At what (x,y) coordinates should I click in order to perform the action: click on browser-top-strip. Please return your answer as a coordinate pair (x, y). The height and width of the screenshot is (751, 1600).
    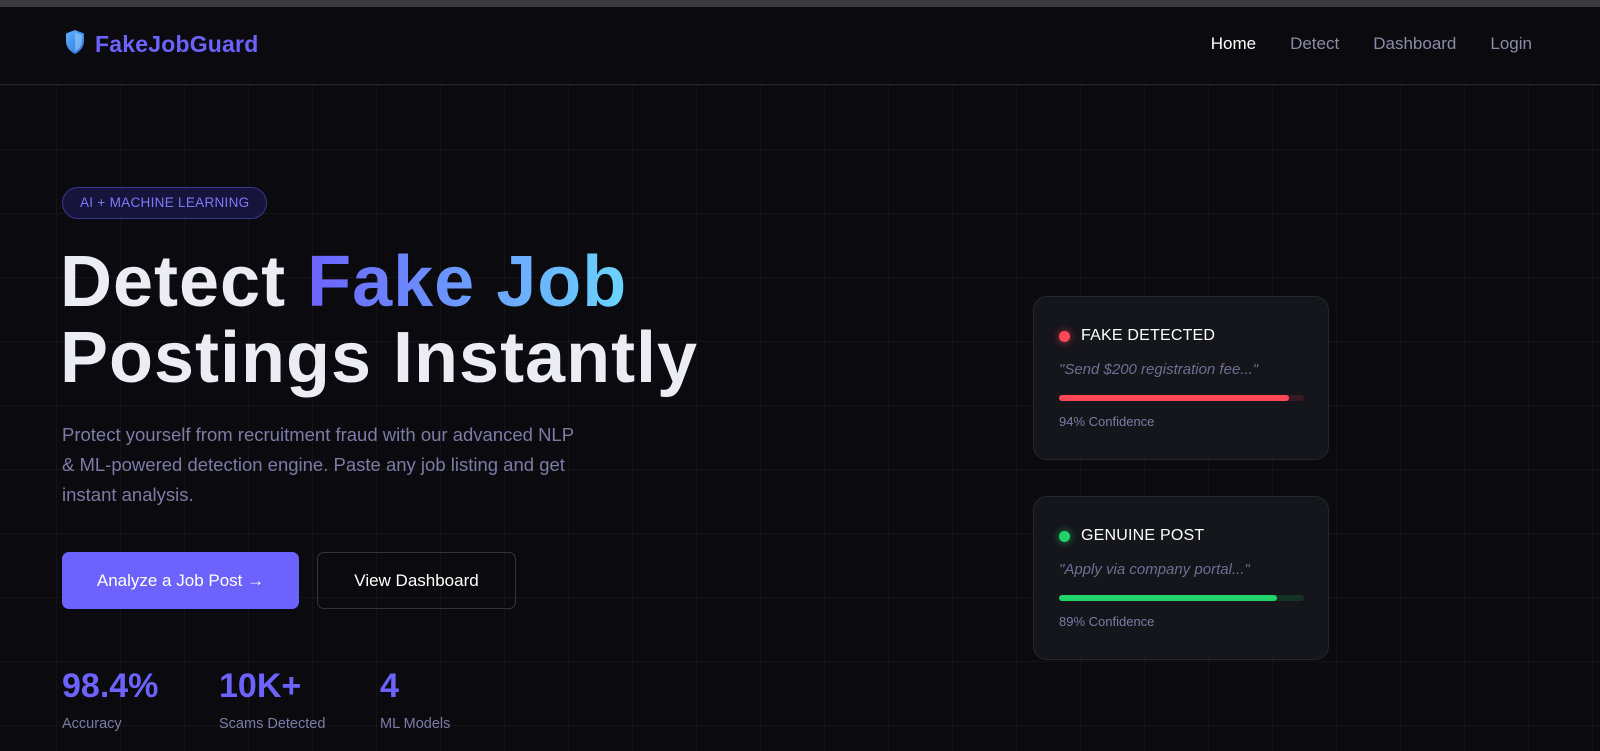
    Looking at the image, I should click on (800, 3).